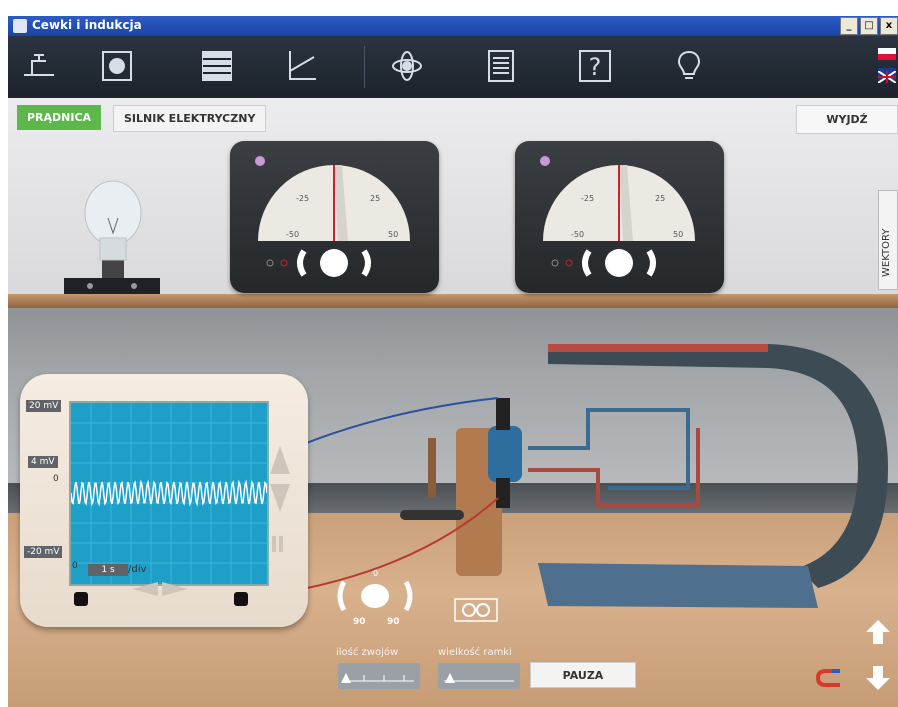 Image resolution: width=898 pixels, height=707 pixels. I want to click on tab-generator: PRĄDNICA, so click(59, 117).